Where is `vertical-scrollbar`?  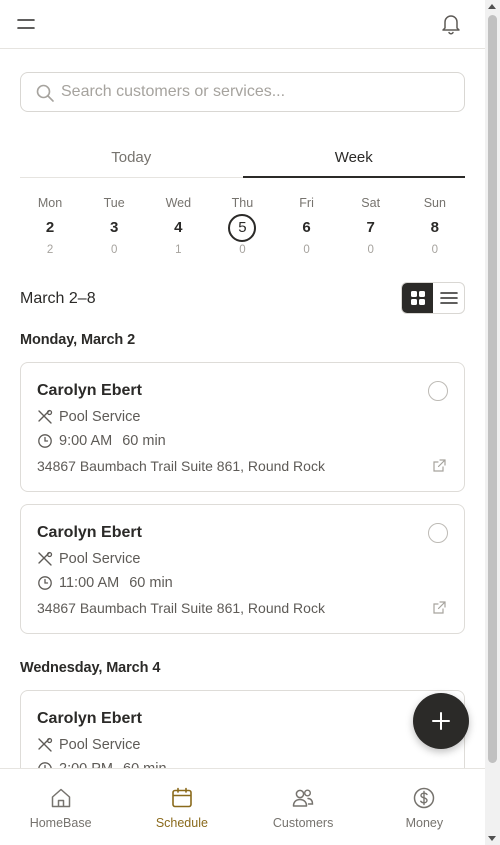 vertical-scrollbar is located at coordinates (492, 422).